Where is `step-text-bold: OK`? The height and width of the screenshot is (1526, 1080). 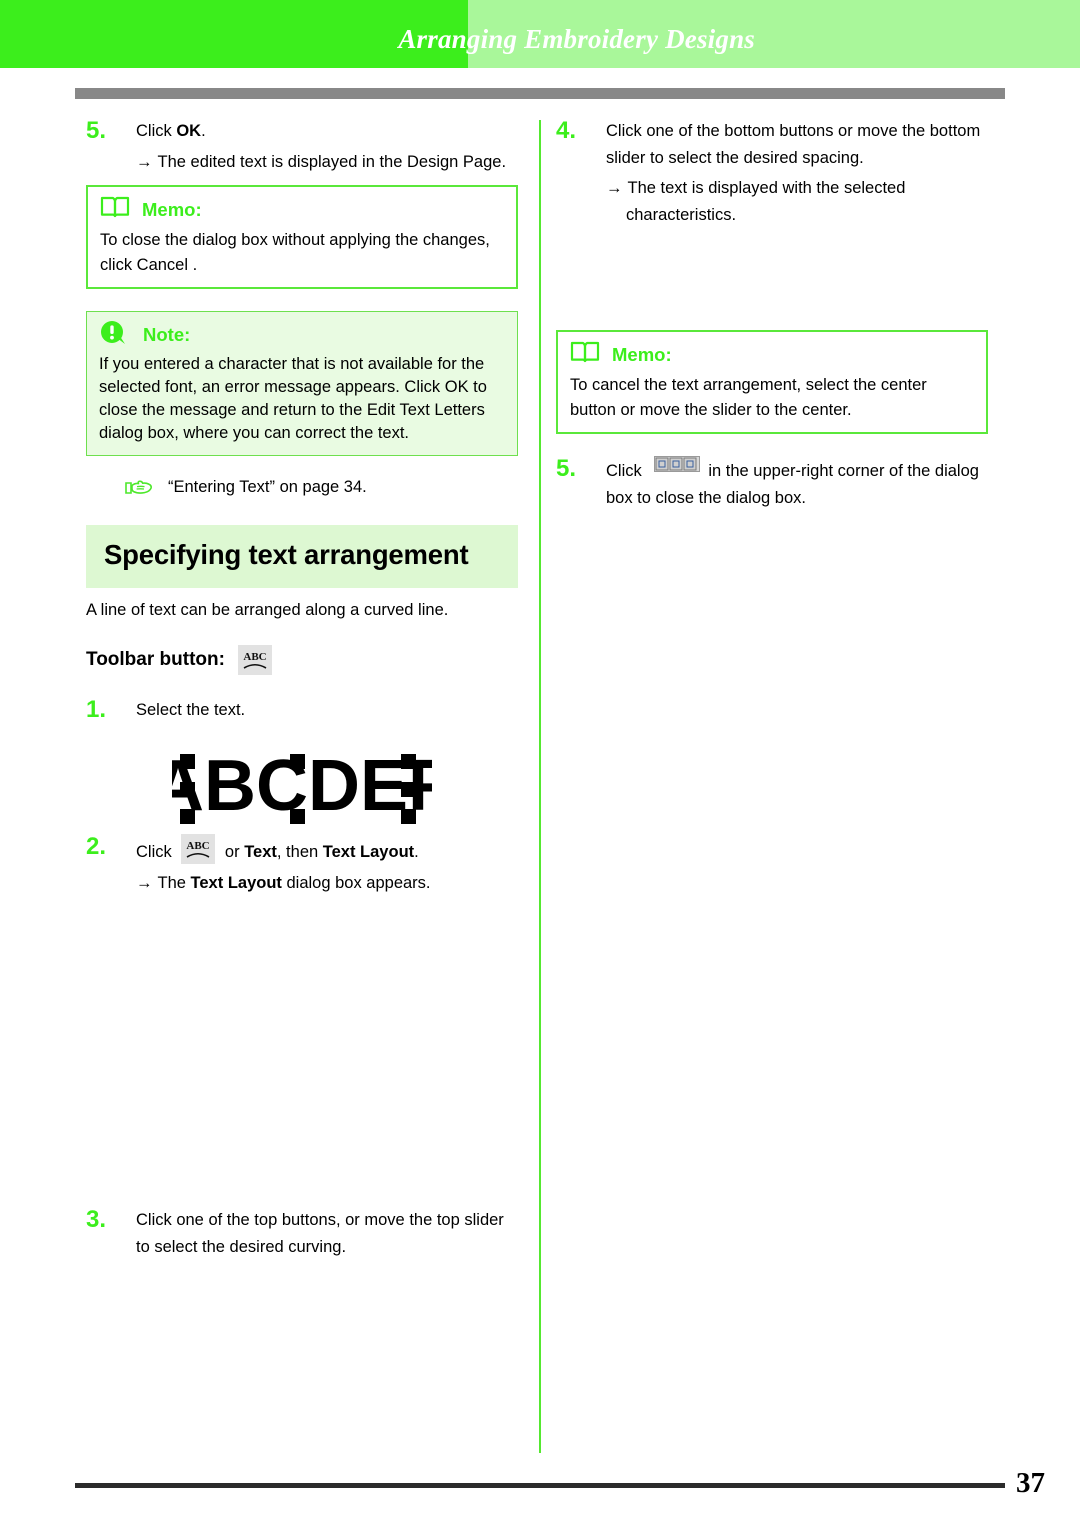
step-text-bold: OK is located at coordinates (189, 131).